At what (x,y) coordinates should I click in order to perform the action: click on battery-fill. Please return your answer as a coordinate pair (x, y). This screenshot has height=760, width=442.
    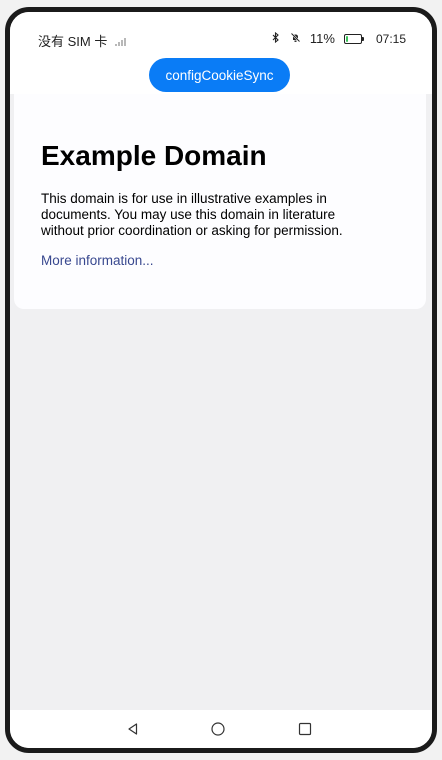
    Looking at the image, I should click on (346, 38).